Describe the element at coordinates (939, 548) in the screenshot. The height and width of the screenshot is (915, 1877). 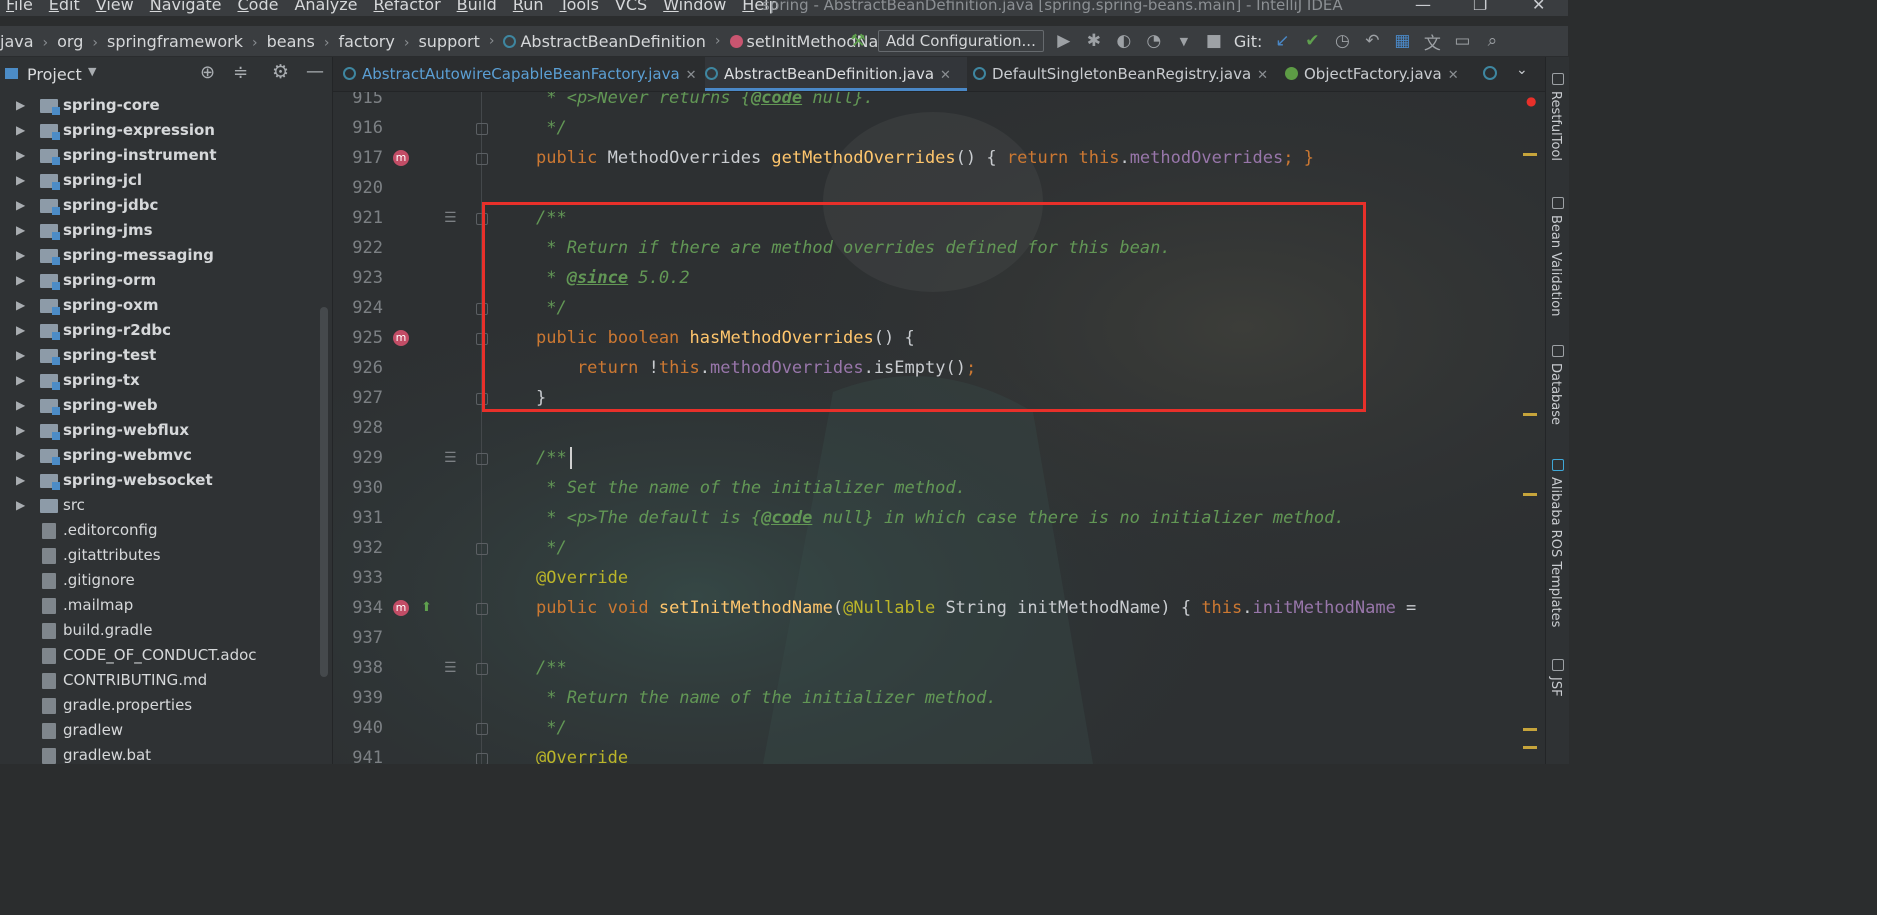
I see `code-line: 932 */` at that location.